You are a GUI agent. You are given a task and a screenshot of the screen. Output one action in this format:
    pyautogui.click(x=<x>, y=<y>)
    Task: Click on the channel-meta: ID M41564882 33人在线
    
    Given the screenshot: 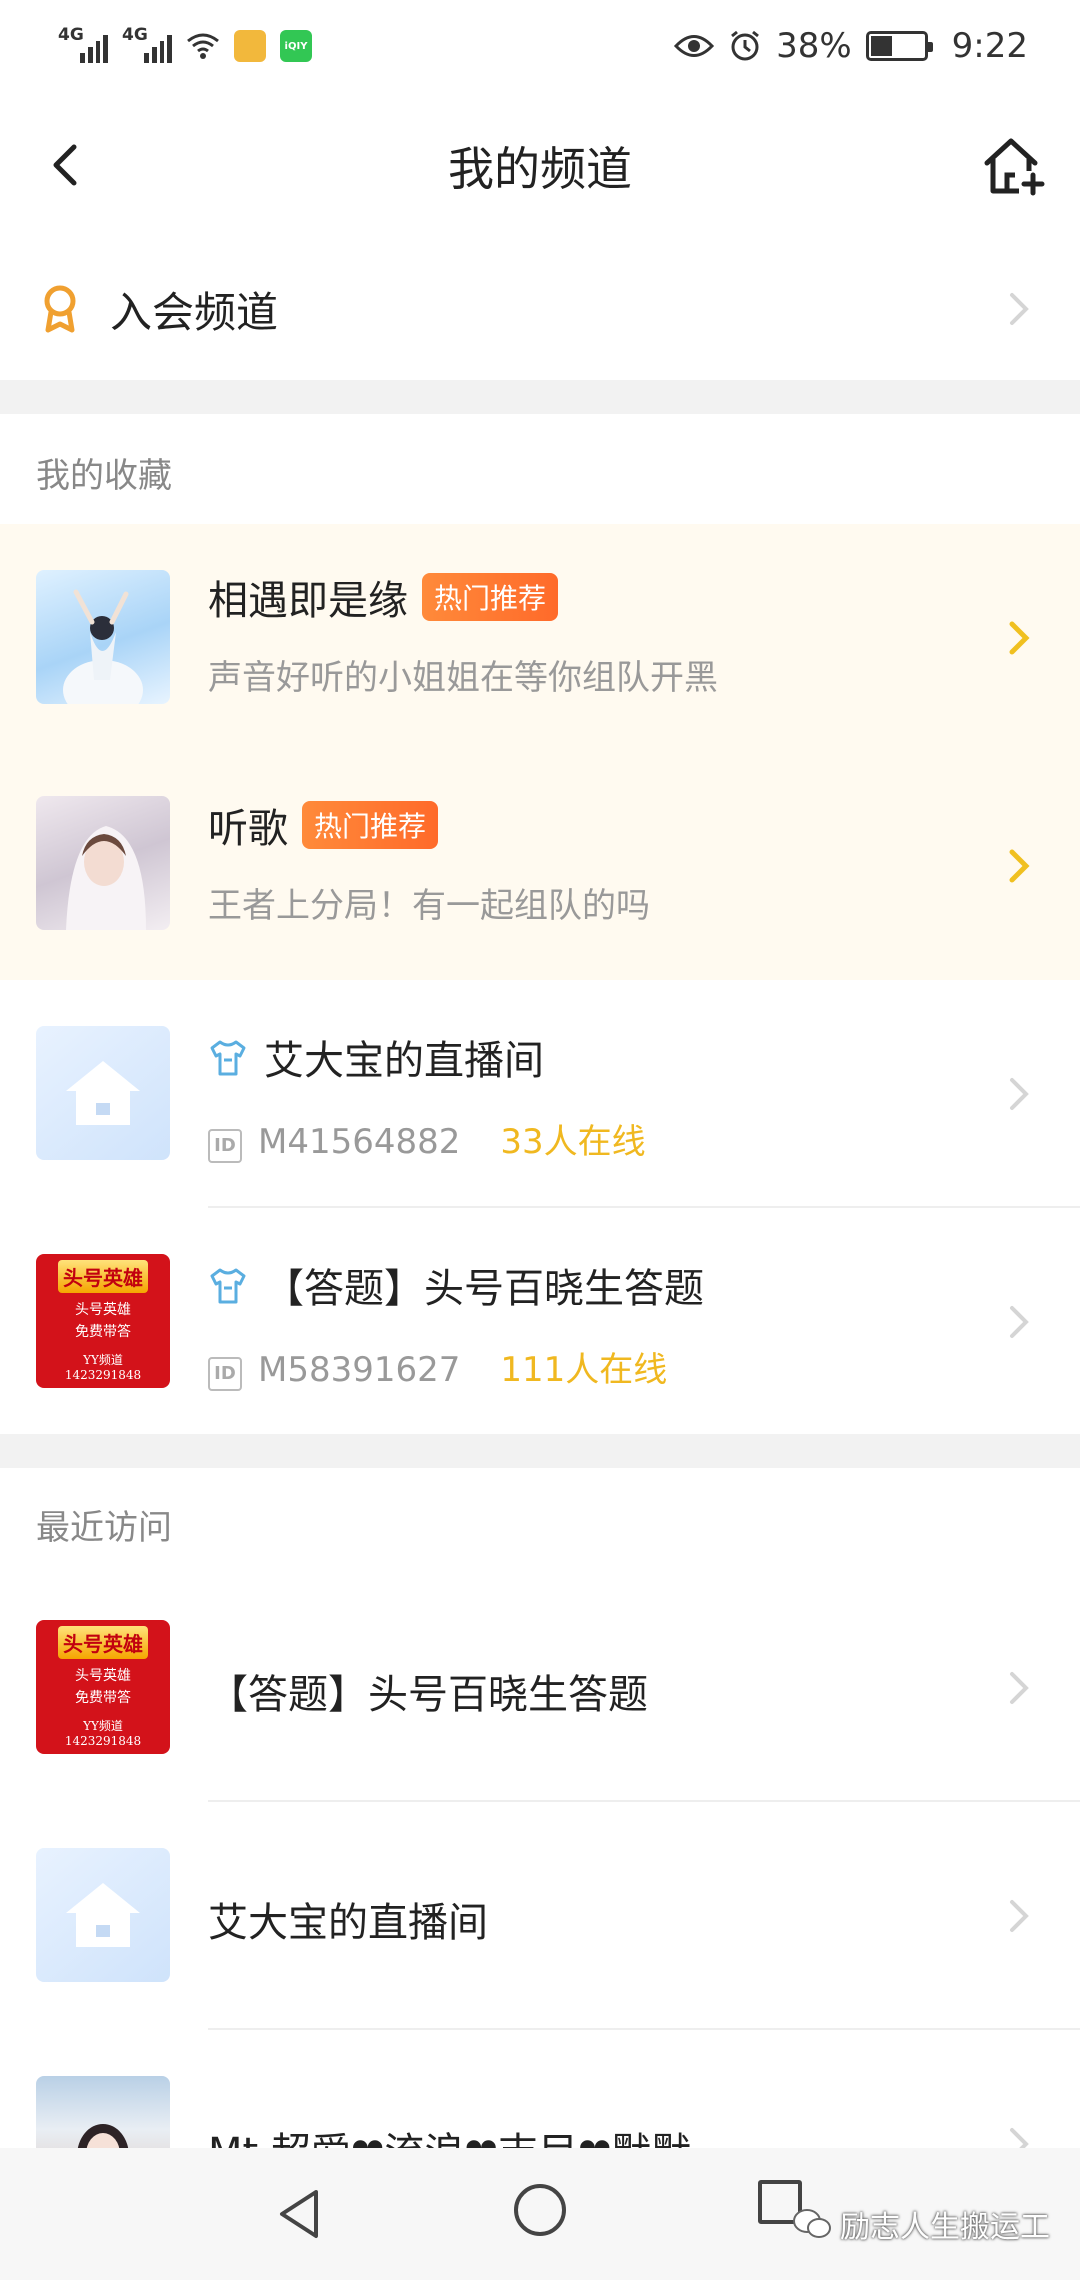 What is the action you would take?
    pyautogui.click(x=427, y=1138)
    